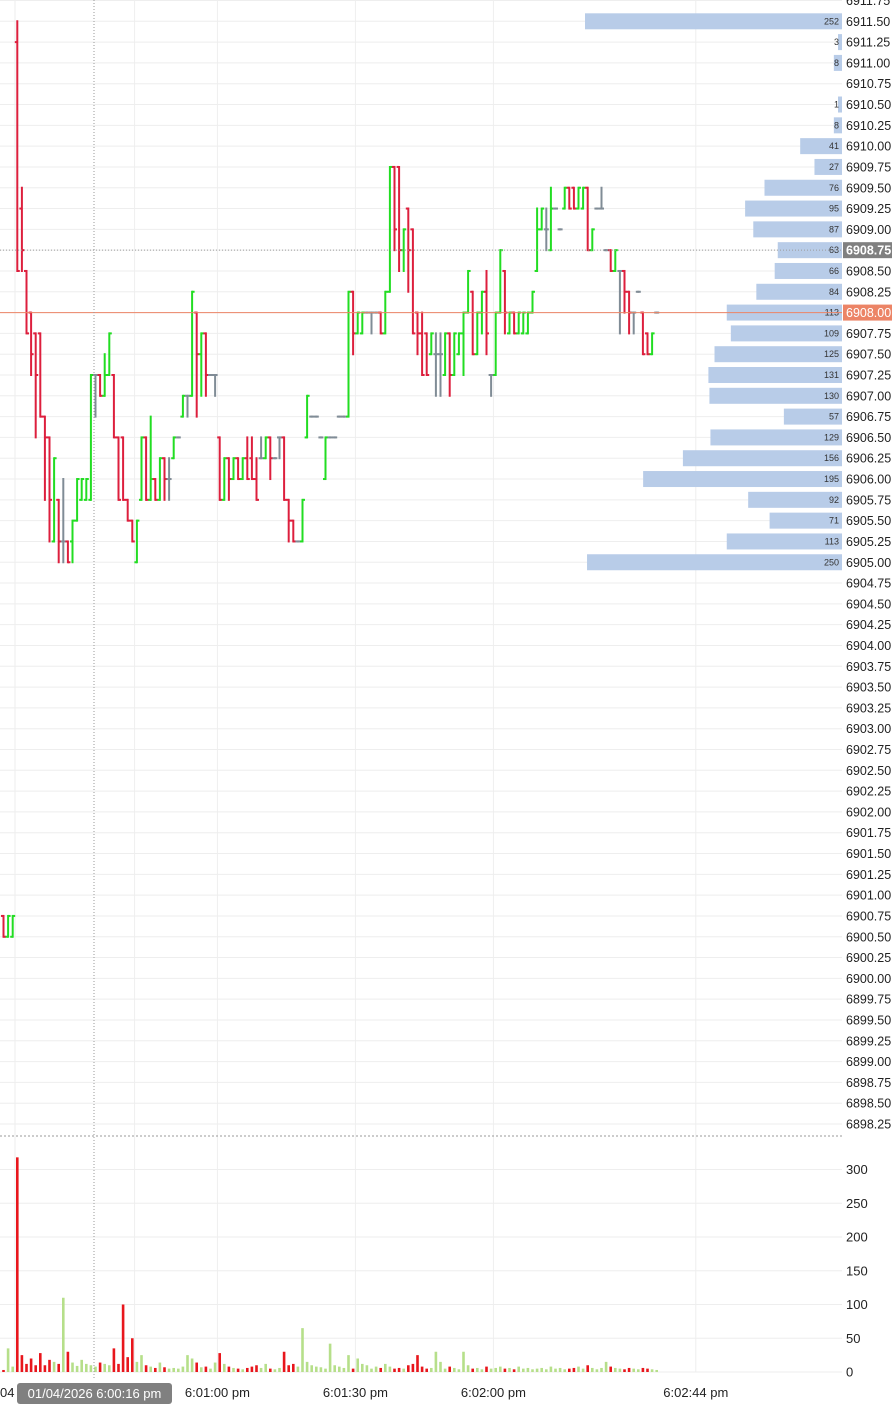 This screenshot has width=892, height=1405. I want to click on volume-profile-label: 250, so click(831, 562).